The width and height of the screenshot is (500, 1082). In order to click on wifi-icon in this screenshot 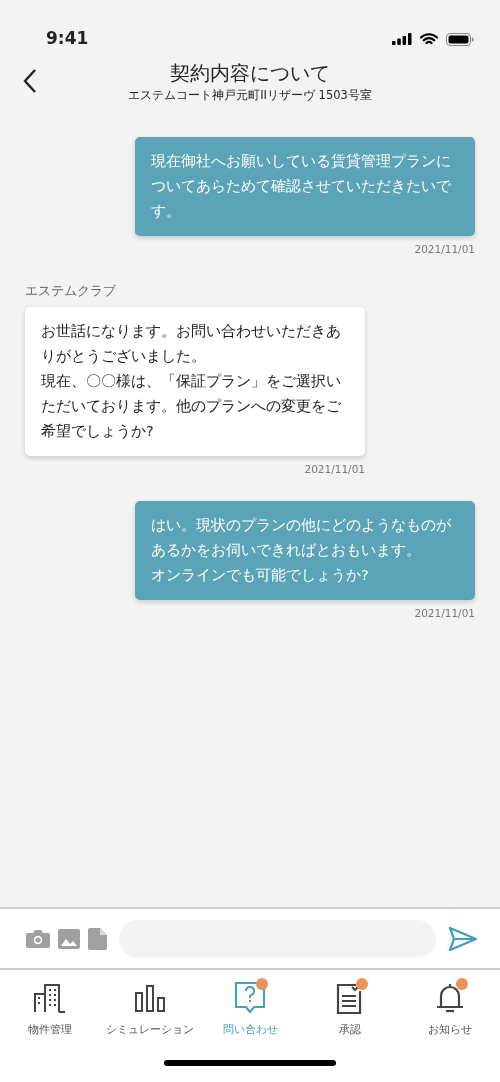, I will do `click(429, 39)`.